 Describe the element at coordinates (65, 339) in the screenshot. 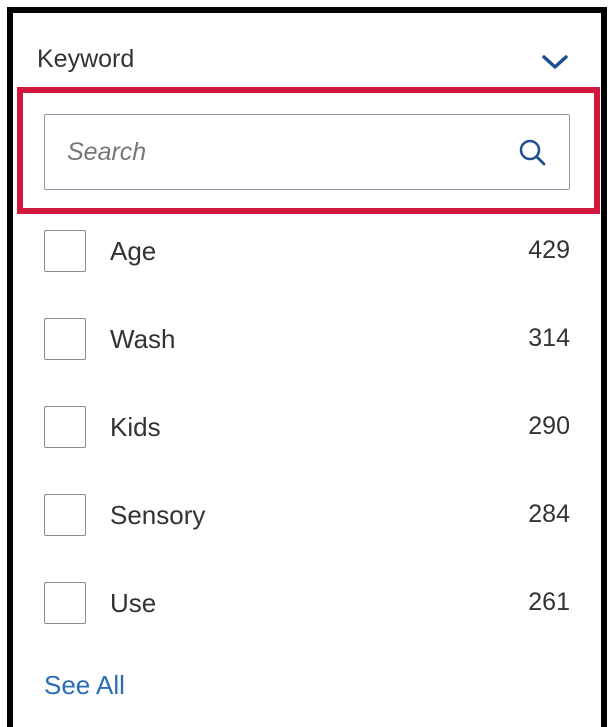

I see `checkbox-wash` at that location.